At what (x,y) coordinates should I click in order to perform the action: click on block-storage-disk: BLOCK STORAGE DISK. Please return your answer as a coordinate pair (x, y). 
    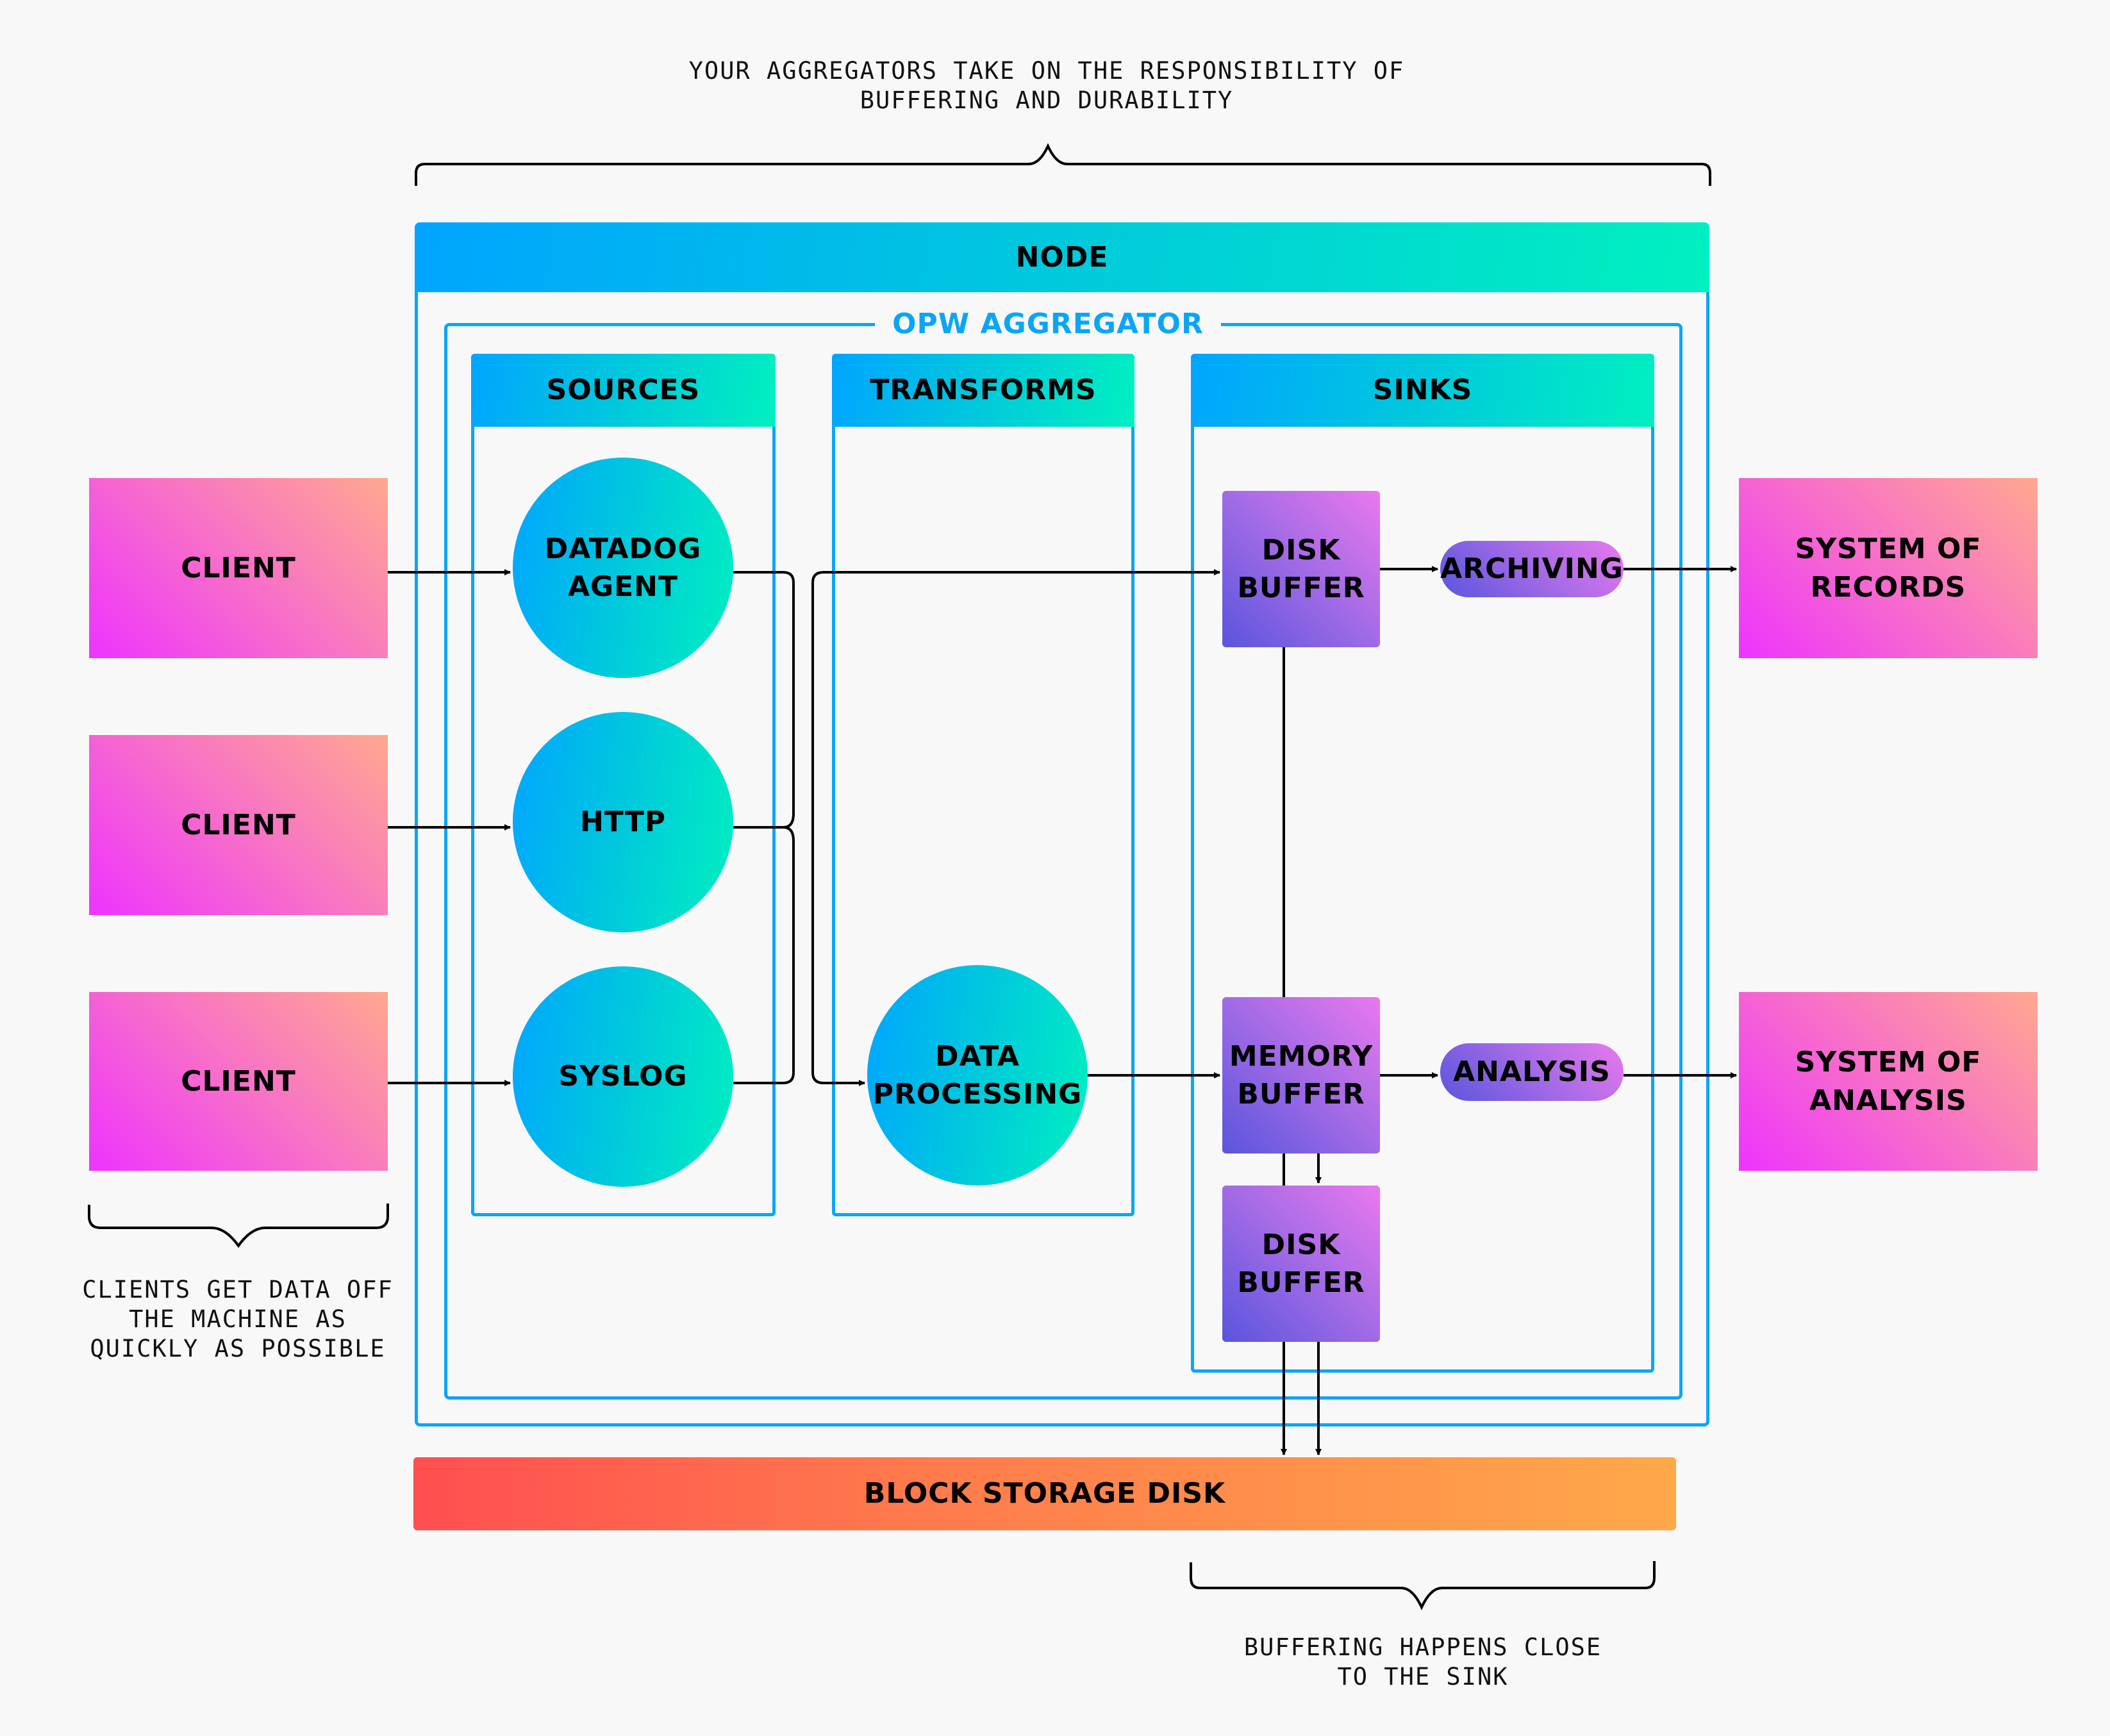
    Looking at the image, I should click on (1044, 1493).